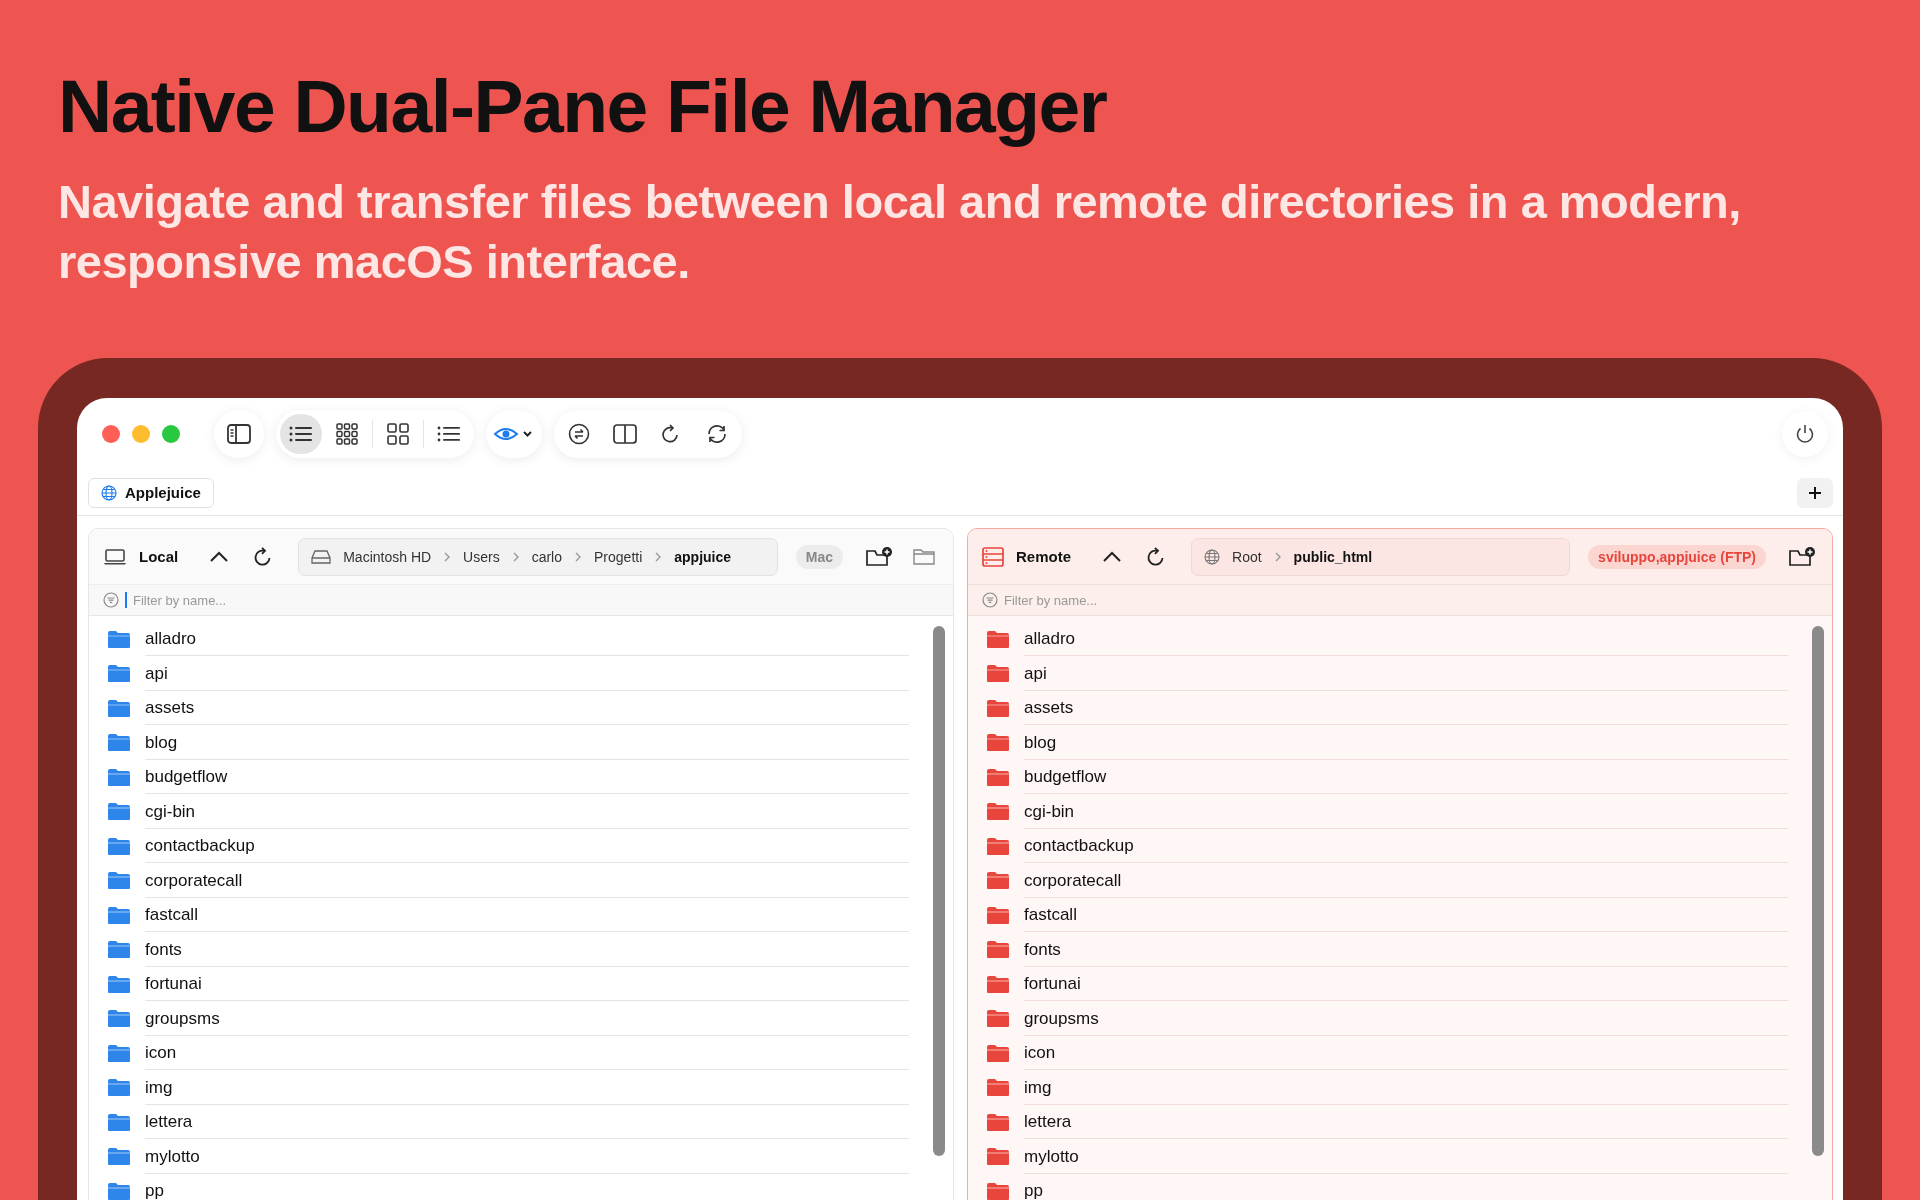 This screenshot has width=1920, height=1200. Describe the element at coordinates (990, 600) in the screenshot. I see `filter-icon` at that location.